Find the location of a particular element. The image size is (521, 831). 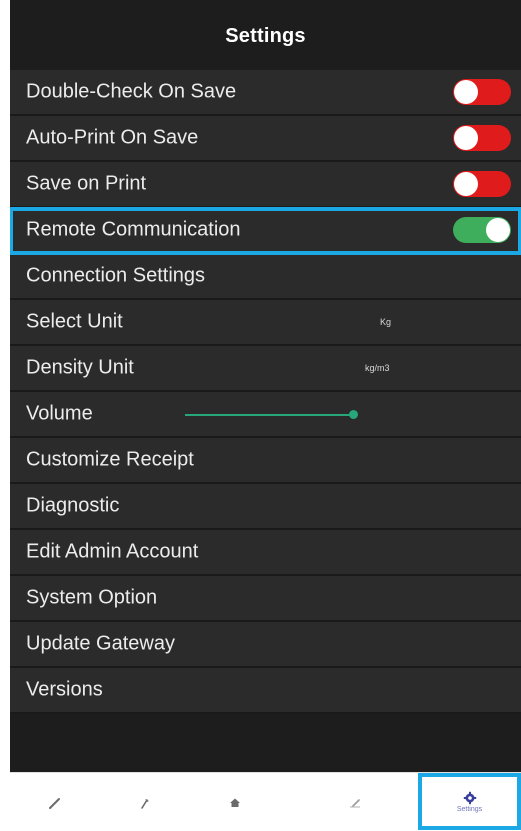

system-option-label: System Option is located at coordinates (92, 597).